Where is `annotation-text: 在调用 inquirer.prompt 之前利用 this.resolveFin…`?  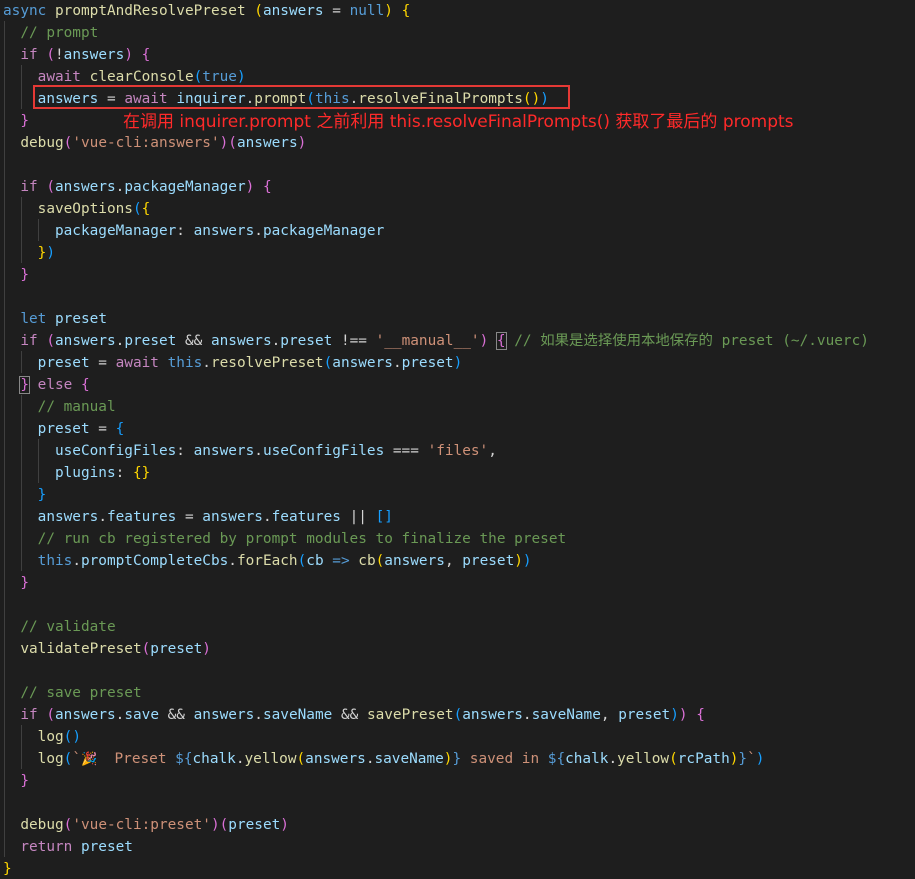
annotation-text: 在调用 inquirer.prompt 之前利用 this.resolveFin… is located at coordinates (458, 122).